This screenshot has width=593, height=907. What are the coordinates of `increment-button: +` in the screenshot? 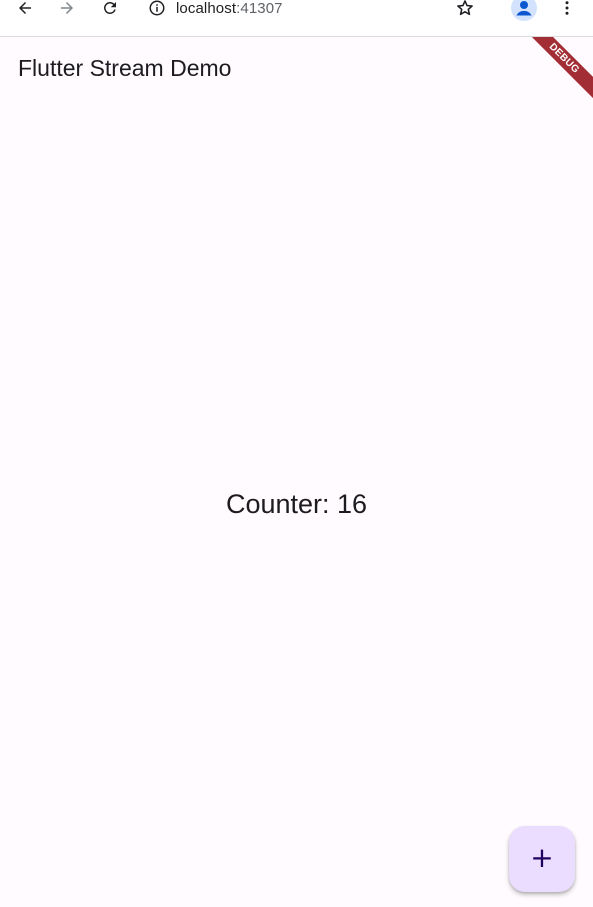 It's located at (542, 859).